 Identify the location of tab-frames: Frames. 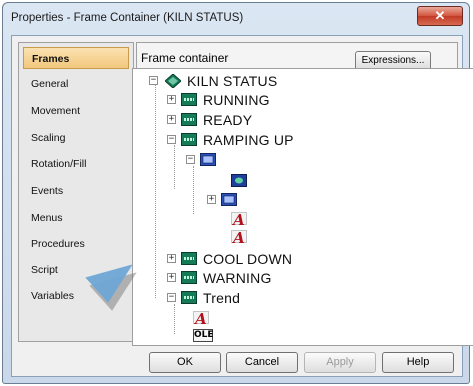
(76, 58).